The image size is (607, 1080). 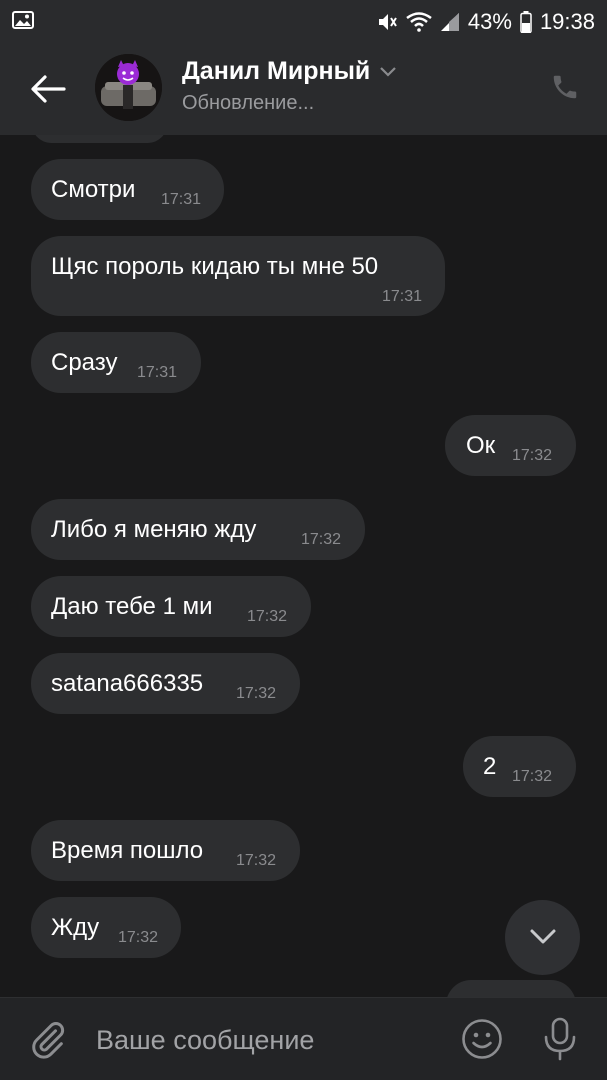 I want to click on message-composer, so click(x=303, y=1038).